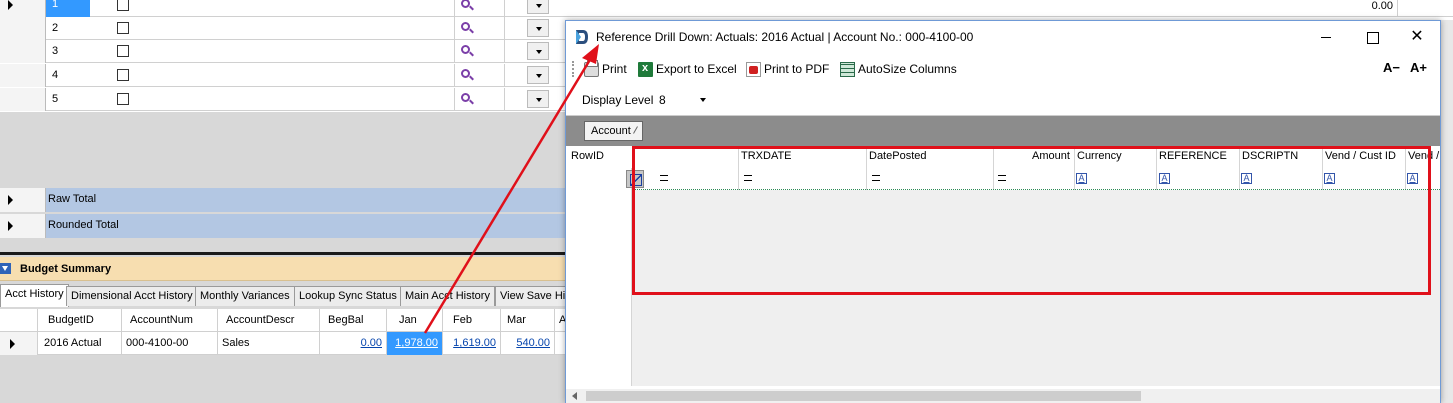 This screenshot has height=403, width=1453. I want to click on autosize-label: AutoSize Columns, so click(907, 69).